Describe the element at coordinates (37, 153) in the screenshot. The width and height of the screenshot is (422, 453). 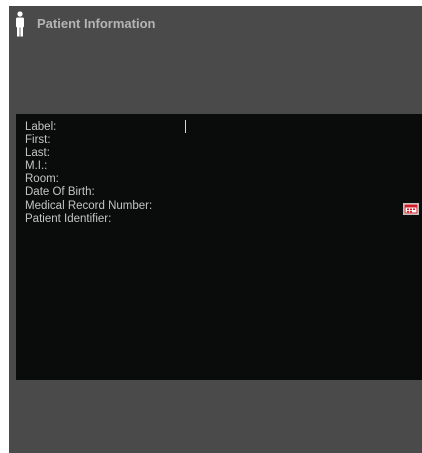
I see `field-label-last: Last:` at that location.